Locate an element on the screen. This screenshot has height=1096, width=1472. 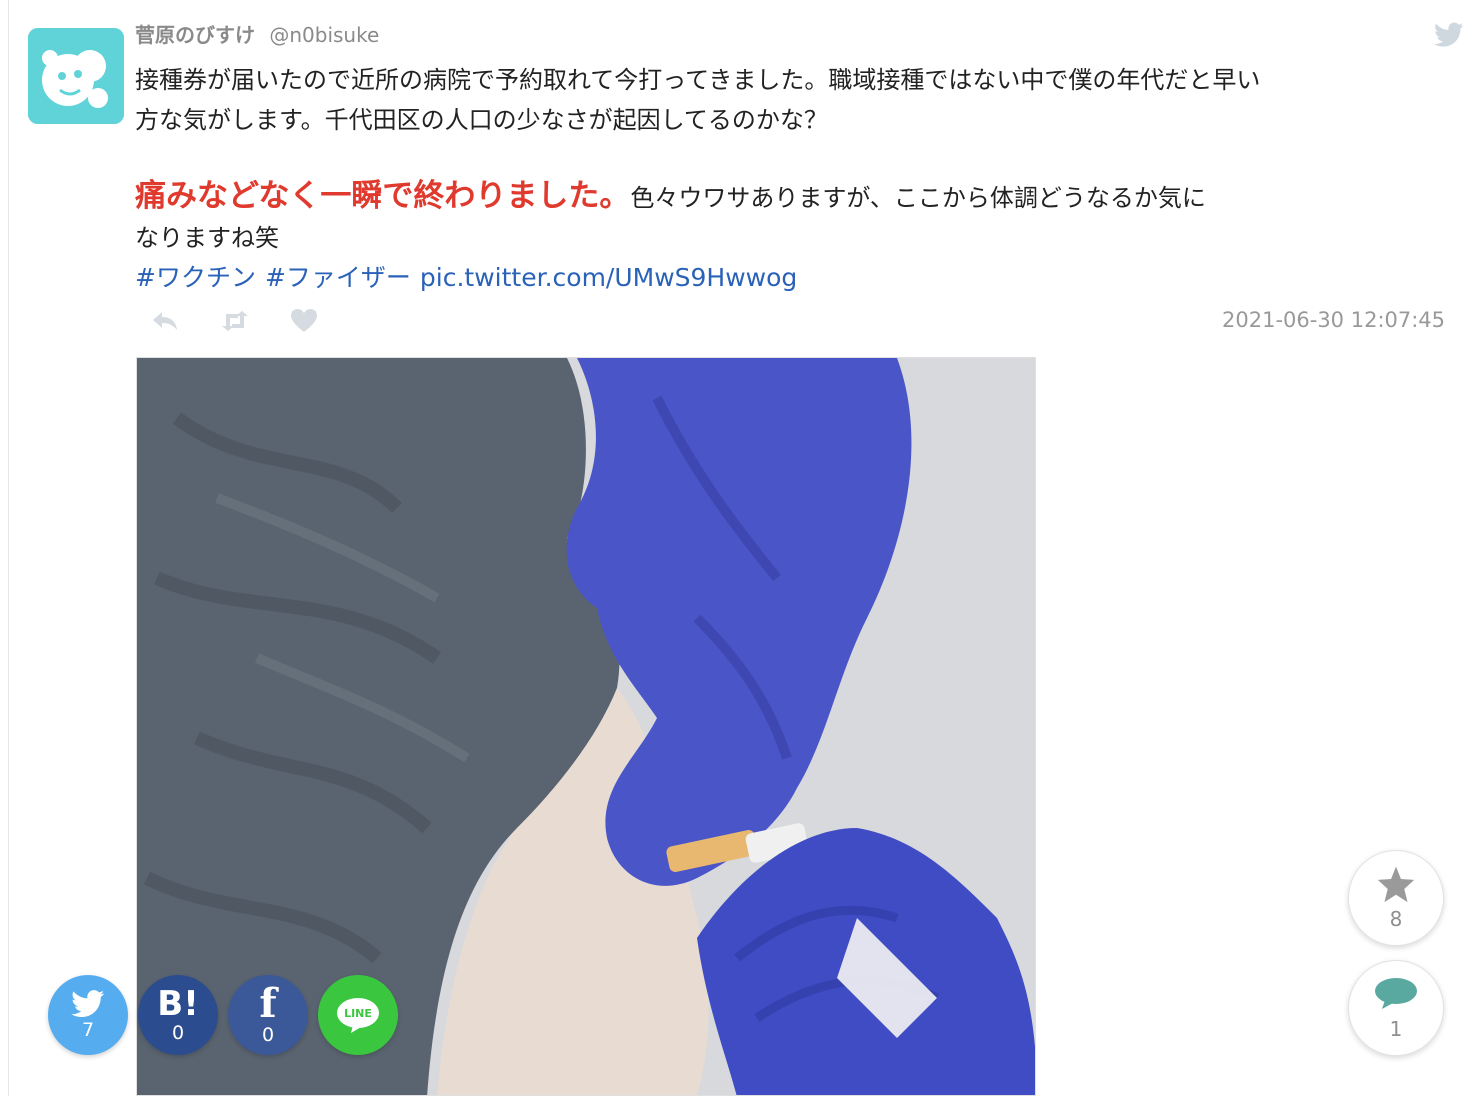
highlighted-text: 痛みなどなく一瞬で終わりました。 is located at coordinates (383, 196).